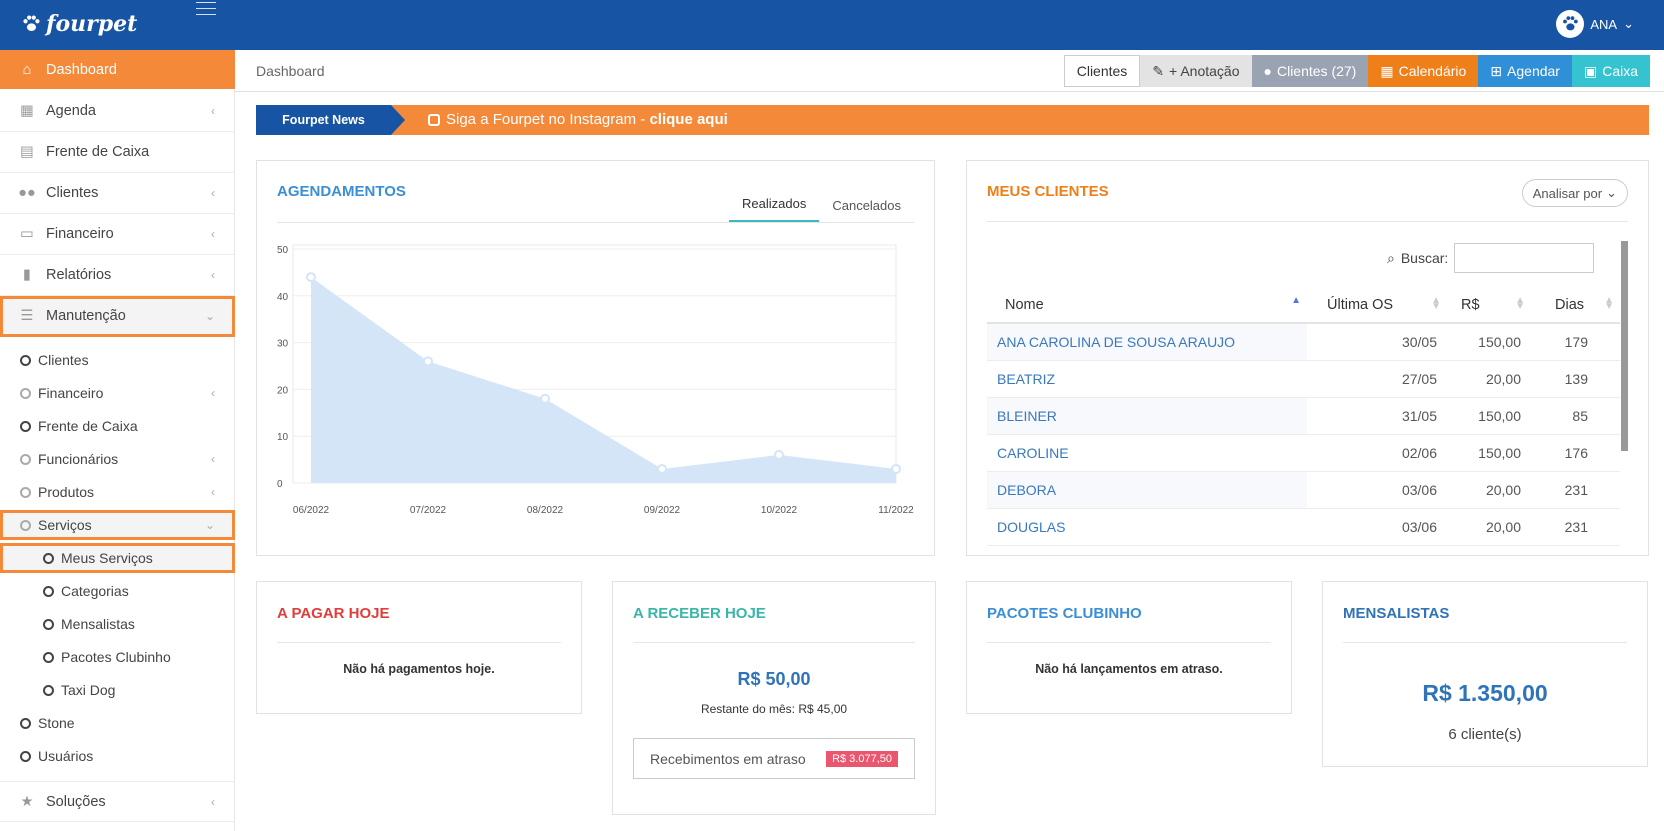  I want to click on submenu-item-categorias: Categorias, so click(139, 591).